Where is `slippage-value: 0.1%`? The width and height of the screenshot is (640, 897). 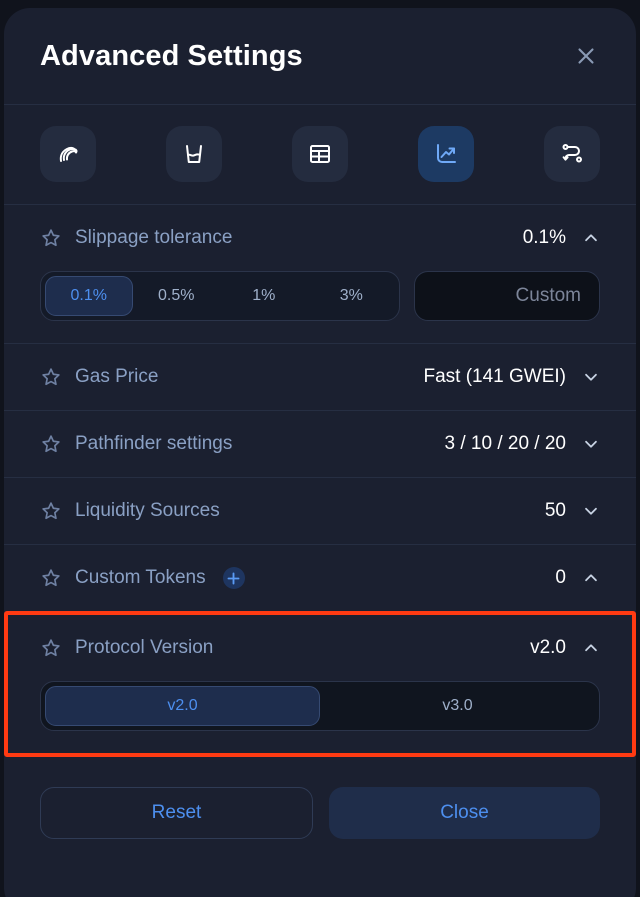
slippage-value: 0.1% is located at coordinates (544, 237).